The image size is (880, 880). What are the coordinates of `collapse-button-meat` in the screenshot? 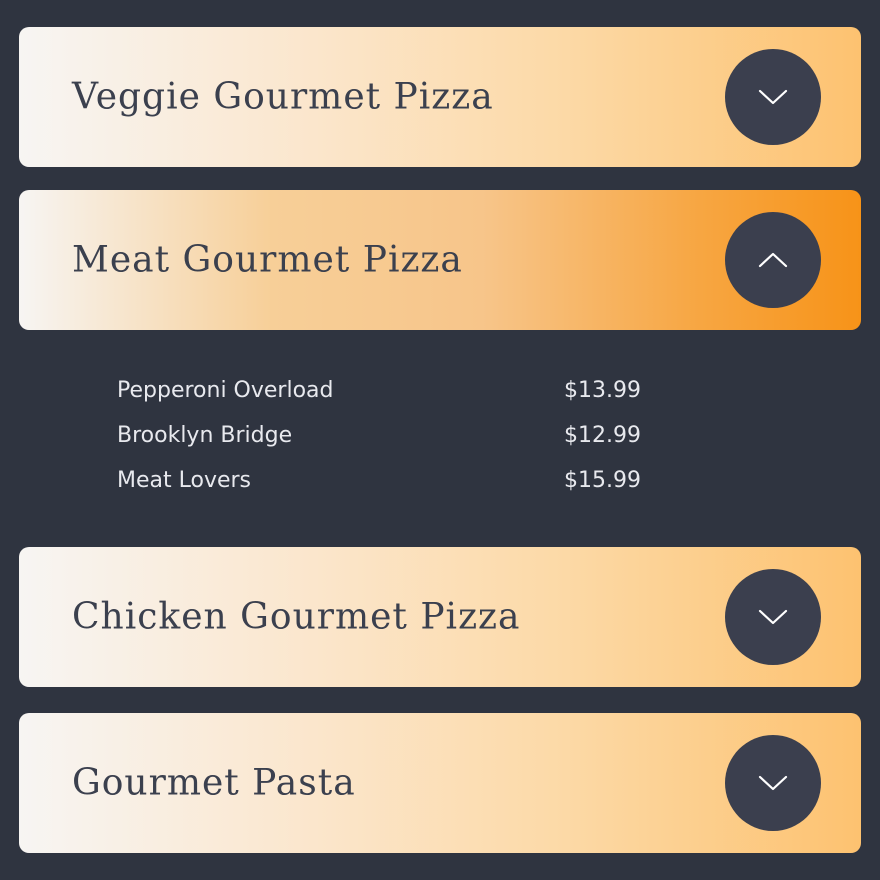 It's located at (773, 260).